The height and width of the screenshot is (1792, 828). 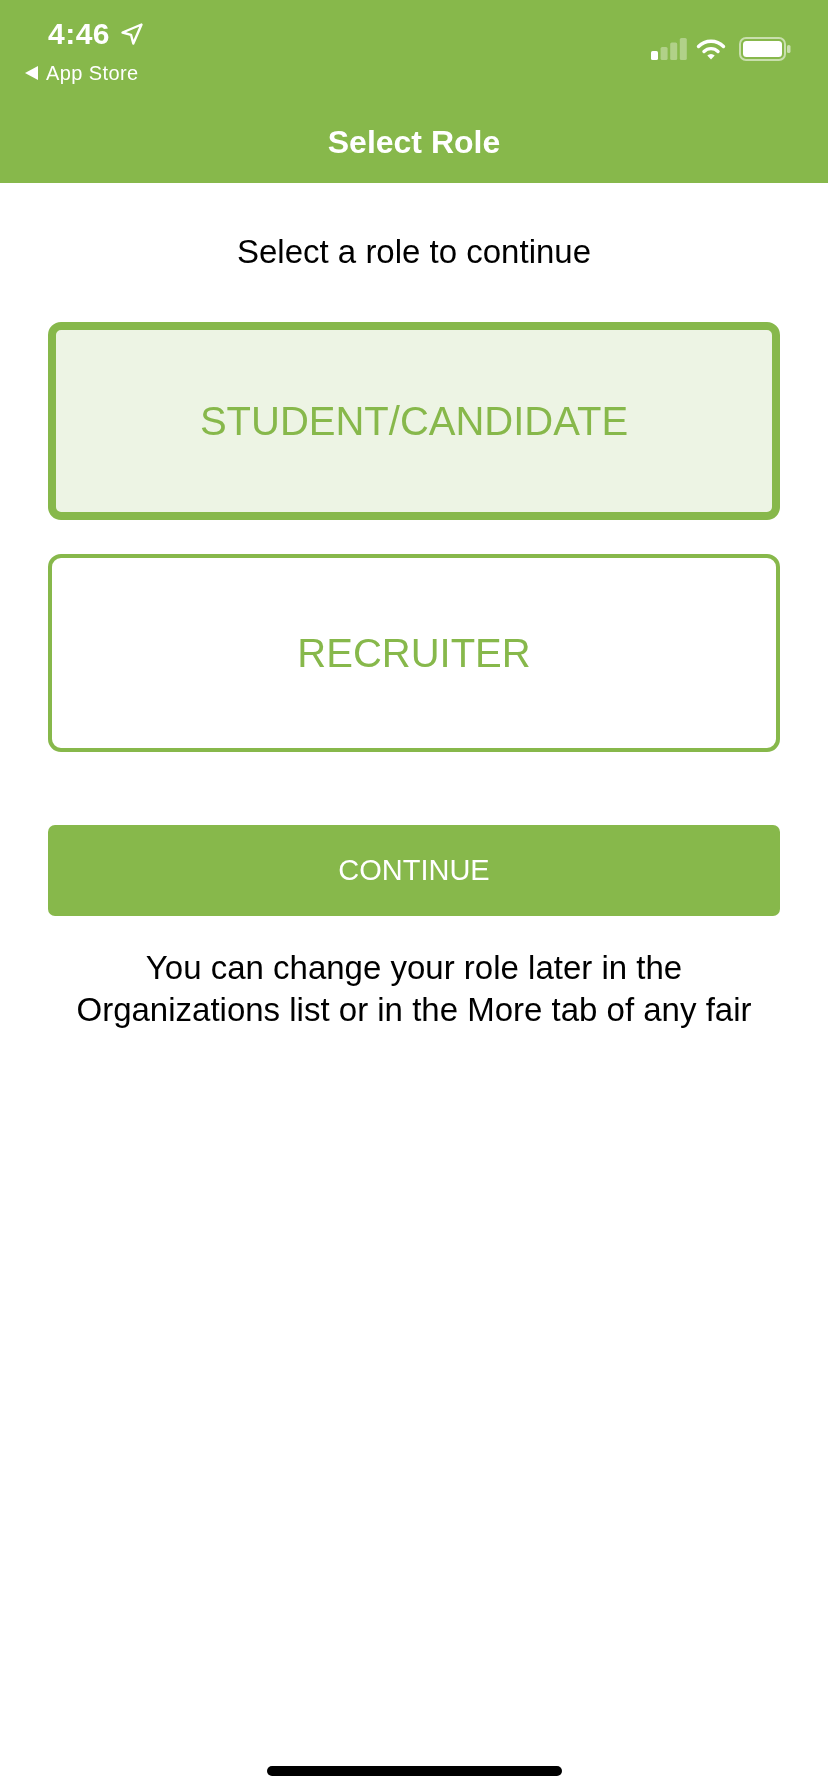 What do you see at coordinates (414, 421) in the screenshot?
I see `role-option: STUDENT/CANDIDATE` at bounding box center [414, 421].